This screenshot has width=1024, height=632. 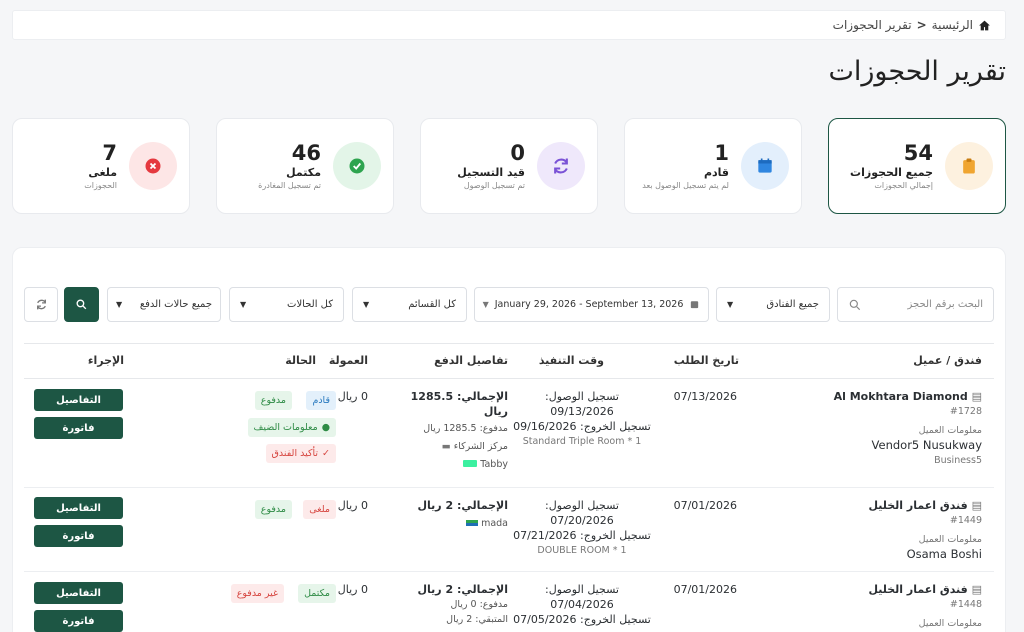 What do you see at coordinates (291, 427) in the screenshot?
I see `guest-info-badge: ● معلومات الضيف` at bounding box center [291, 427].